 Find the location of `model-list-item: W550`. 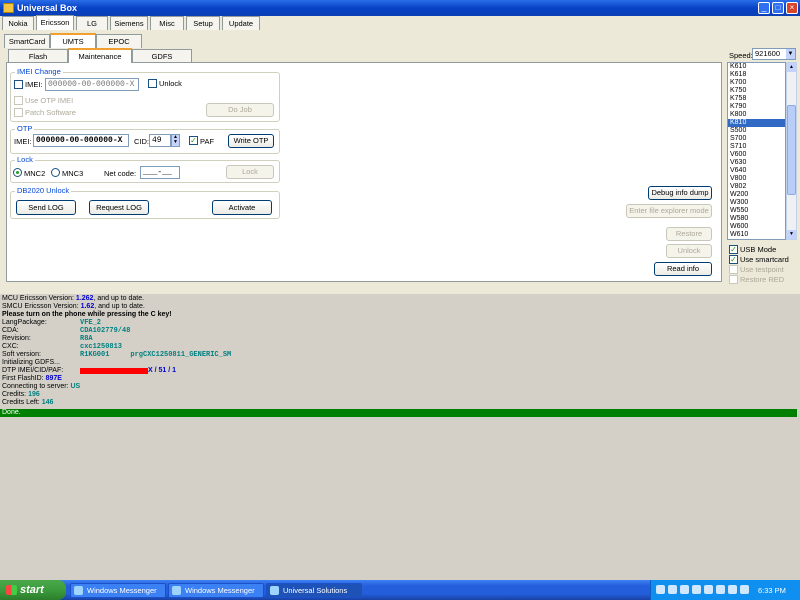

model-list-item: W550 is located at coordinates (756, 211).